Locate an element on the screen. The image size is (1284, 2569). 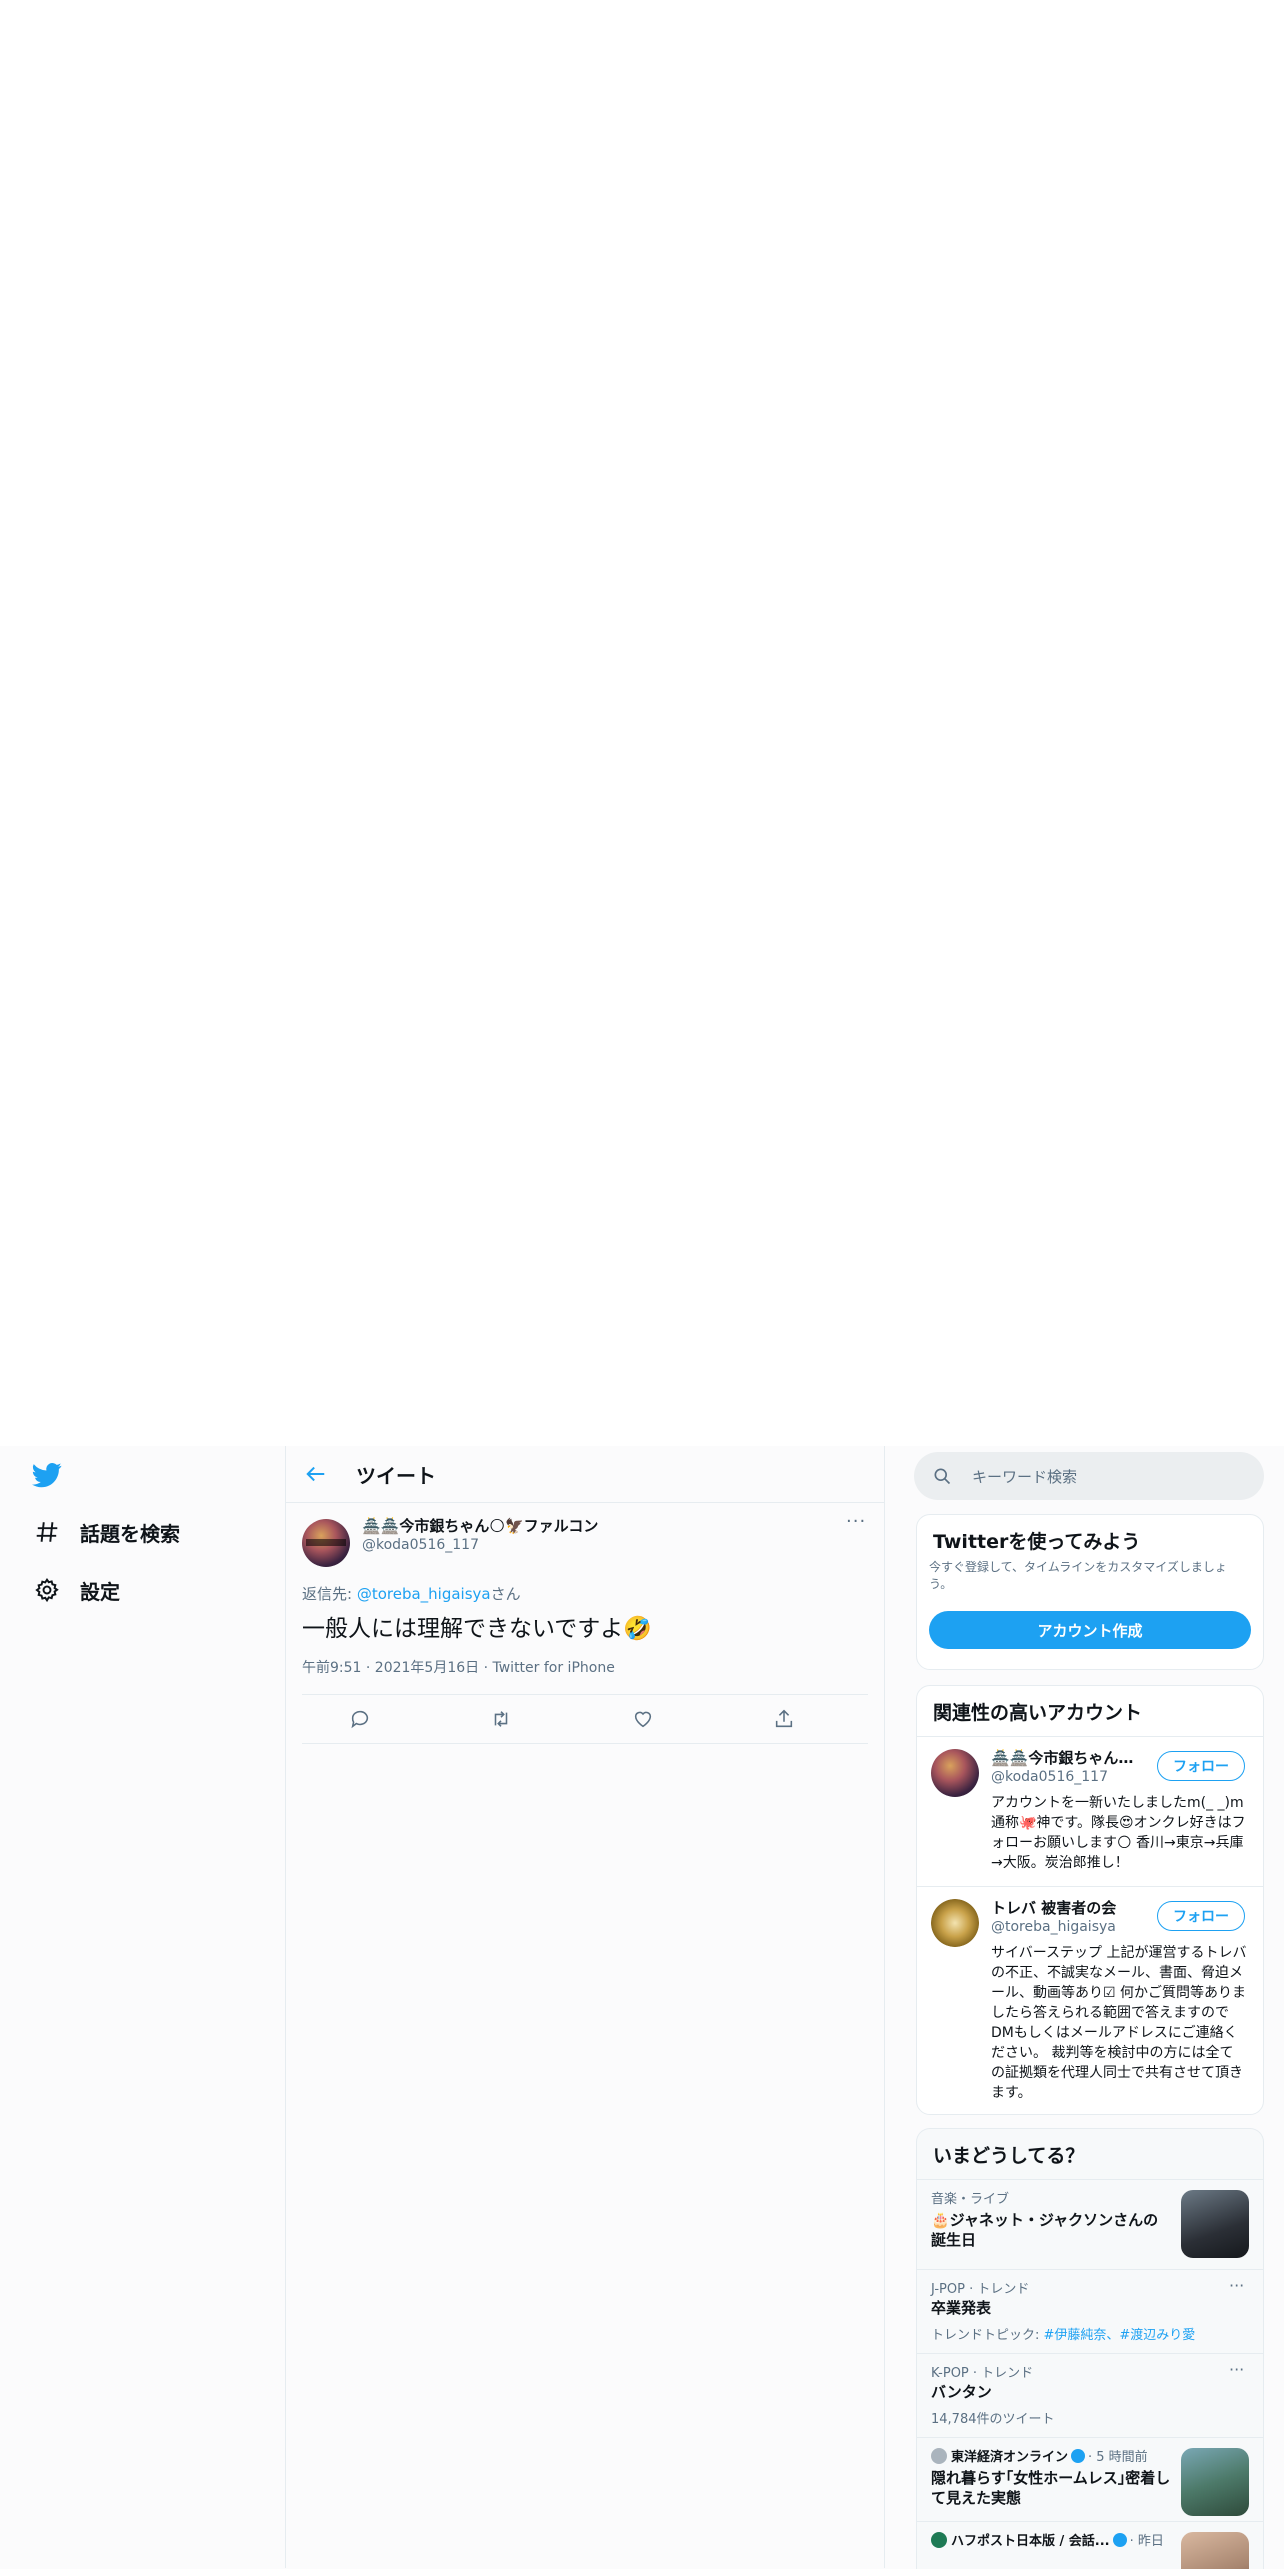
trend-category: K-POP · トレンド is located at coordinates (982, 2373).